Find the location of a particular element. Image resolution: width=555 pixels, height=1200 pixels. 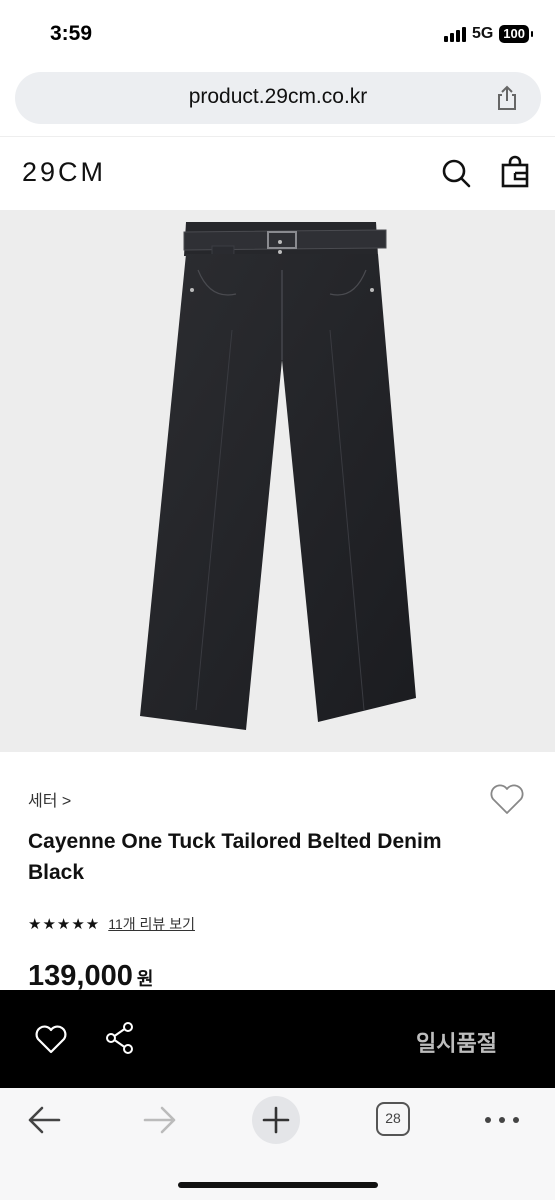

plus-icon is located at coordinates (276, 1120).